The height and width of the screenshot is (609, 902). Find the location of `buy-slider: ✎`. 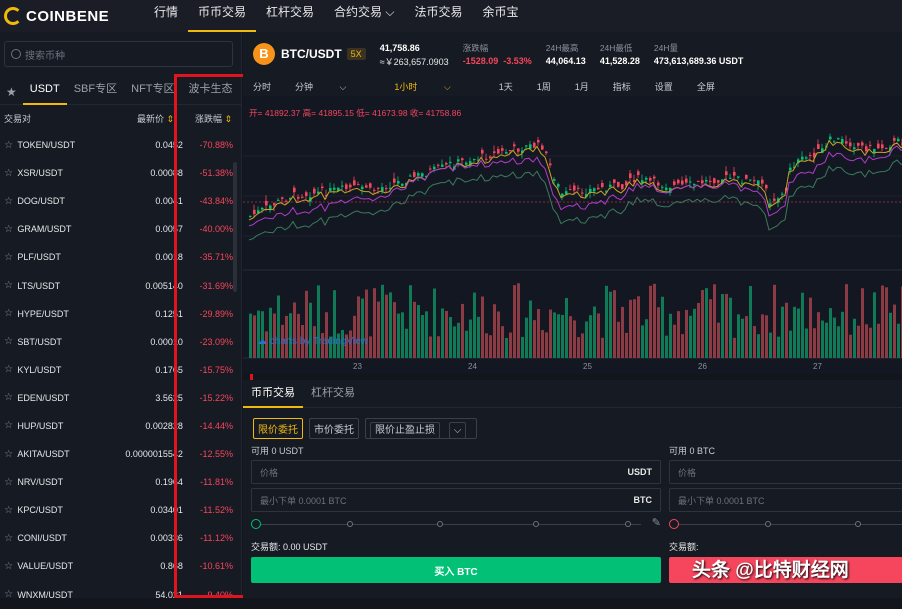

buy-slider: ✎ is located at coordinates (456, 524).